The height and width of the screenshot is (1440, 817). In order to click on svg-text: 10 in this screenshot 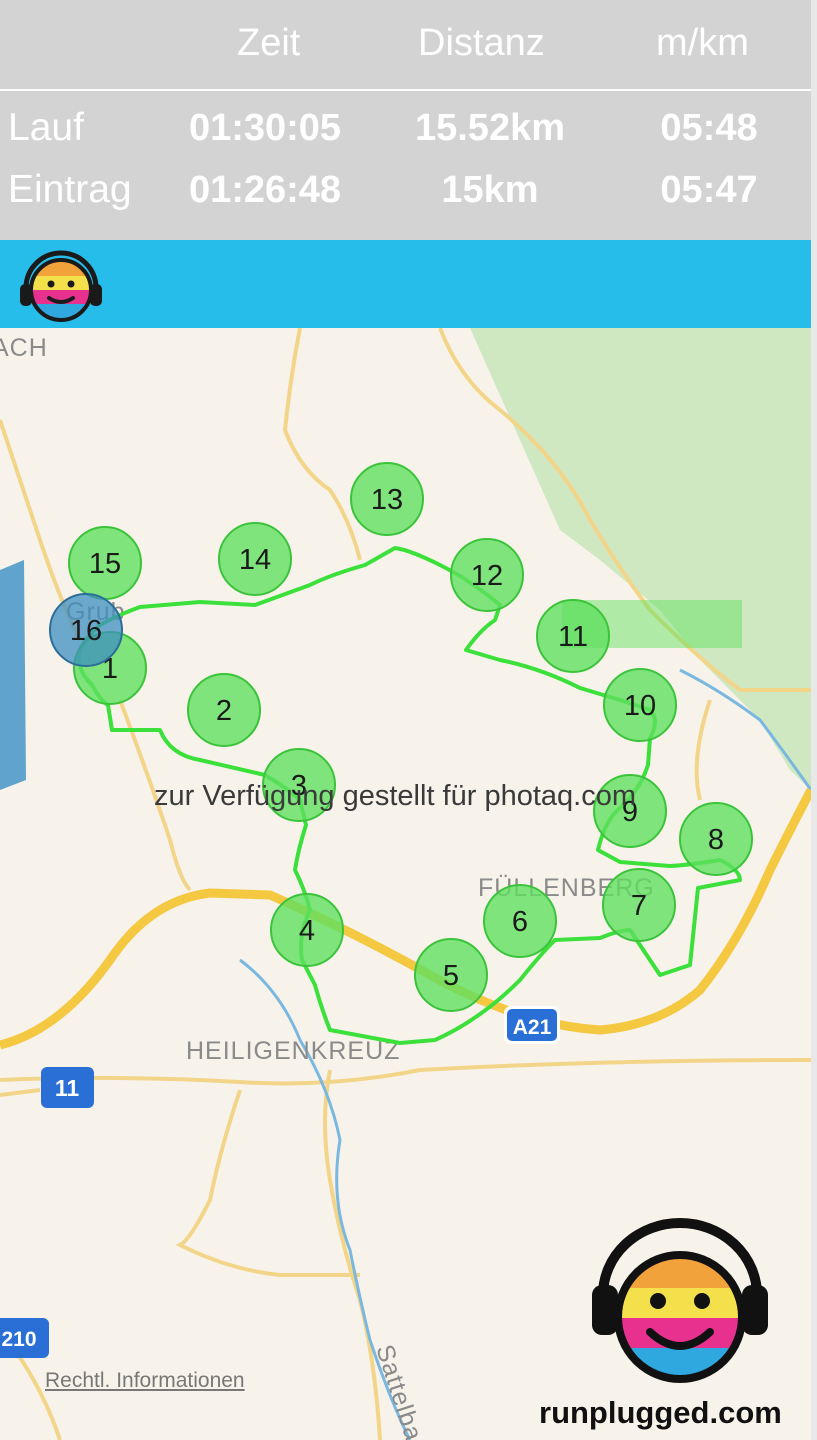, I will do `click(640, 706)`.